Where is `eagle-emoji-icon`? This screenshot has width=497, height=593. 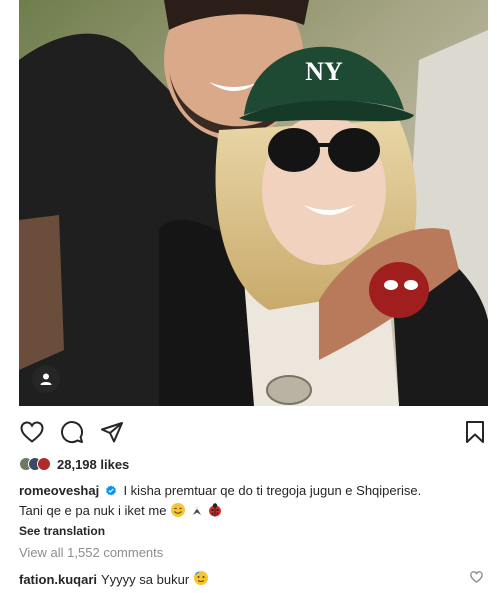
eagle-emoji-icon is located at coordinates (197, 513).